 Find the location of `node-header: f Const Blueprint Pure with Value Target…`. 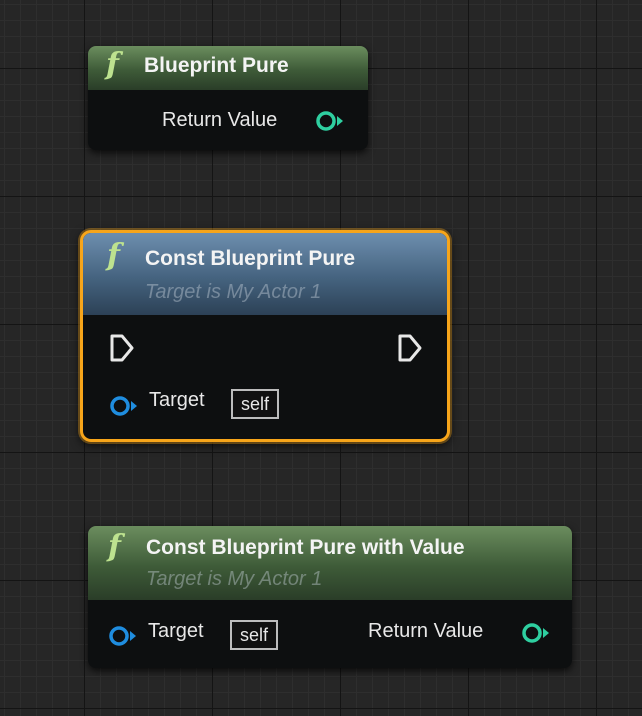

node-header: f Const Blueprint Pure with Value Target… is located at coordinates (330, 563).